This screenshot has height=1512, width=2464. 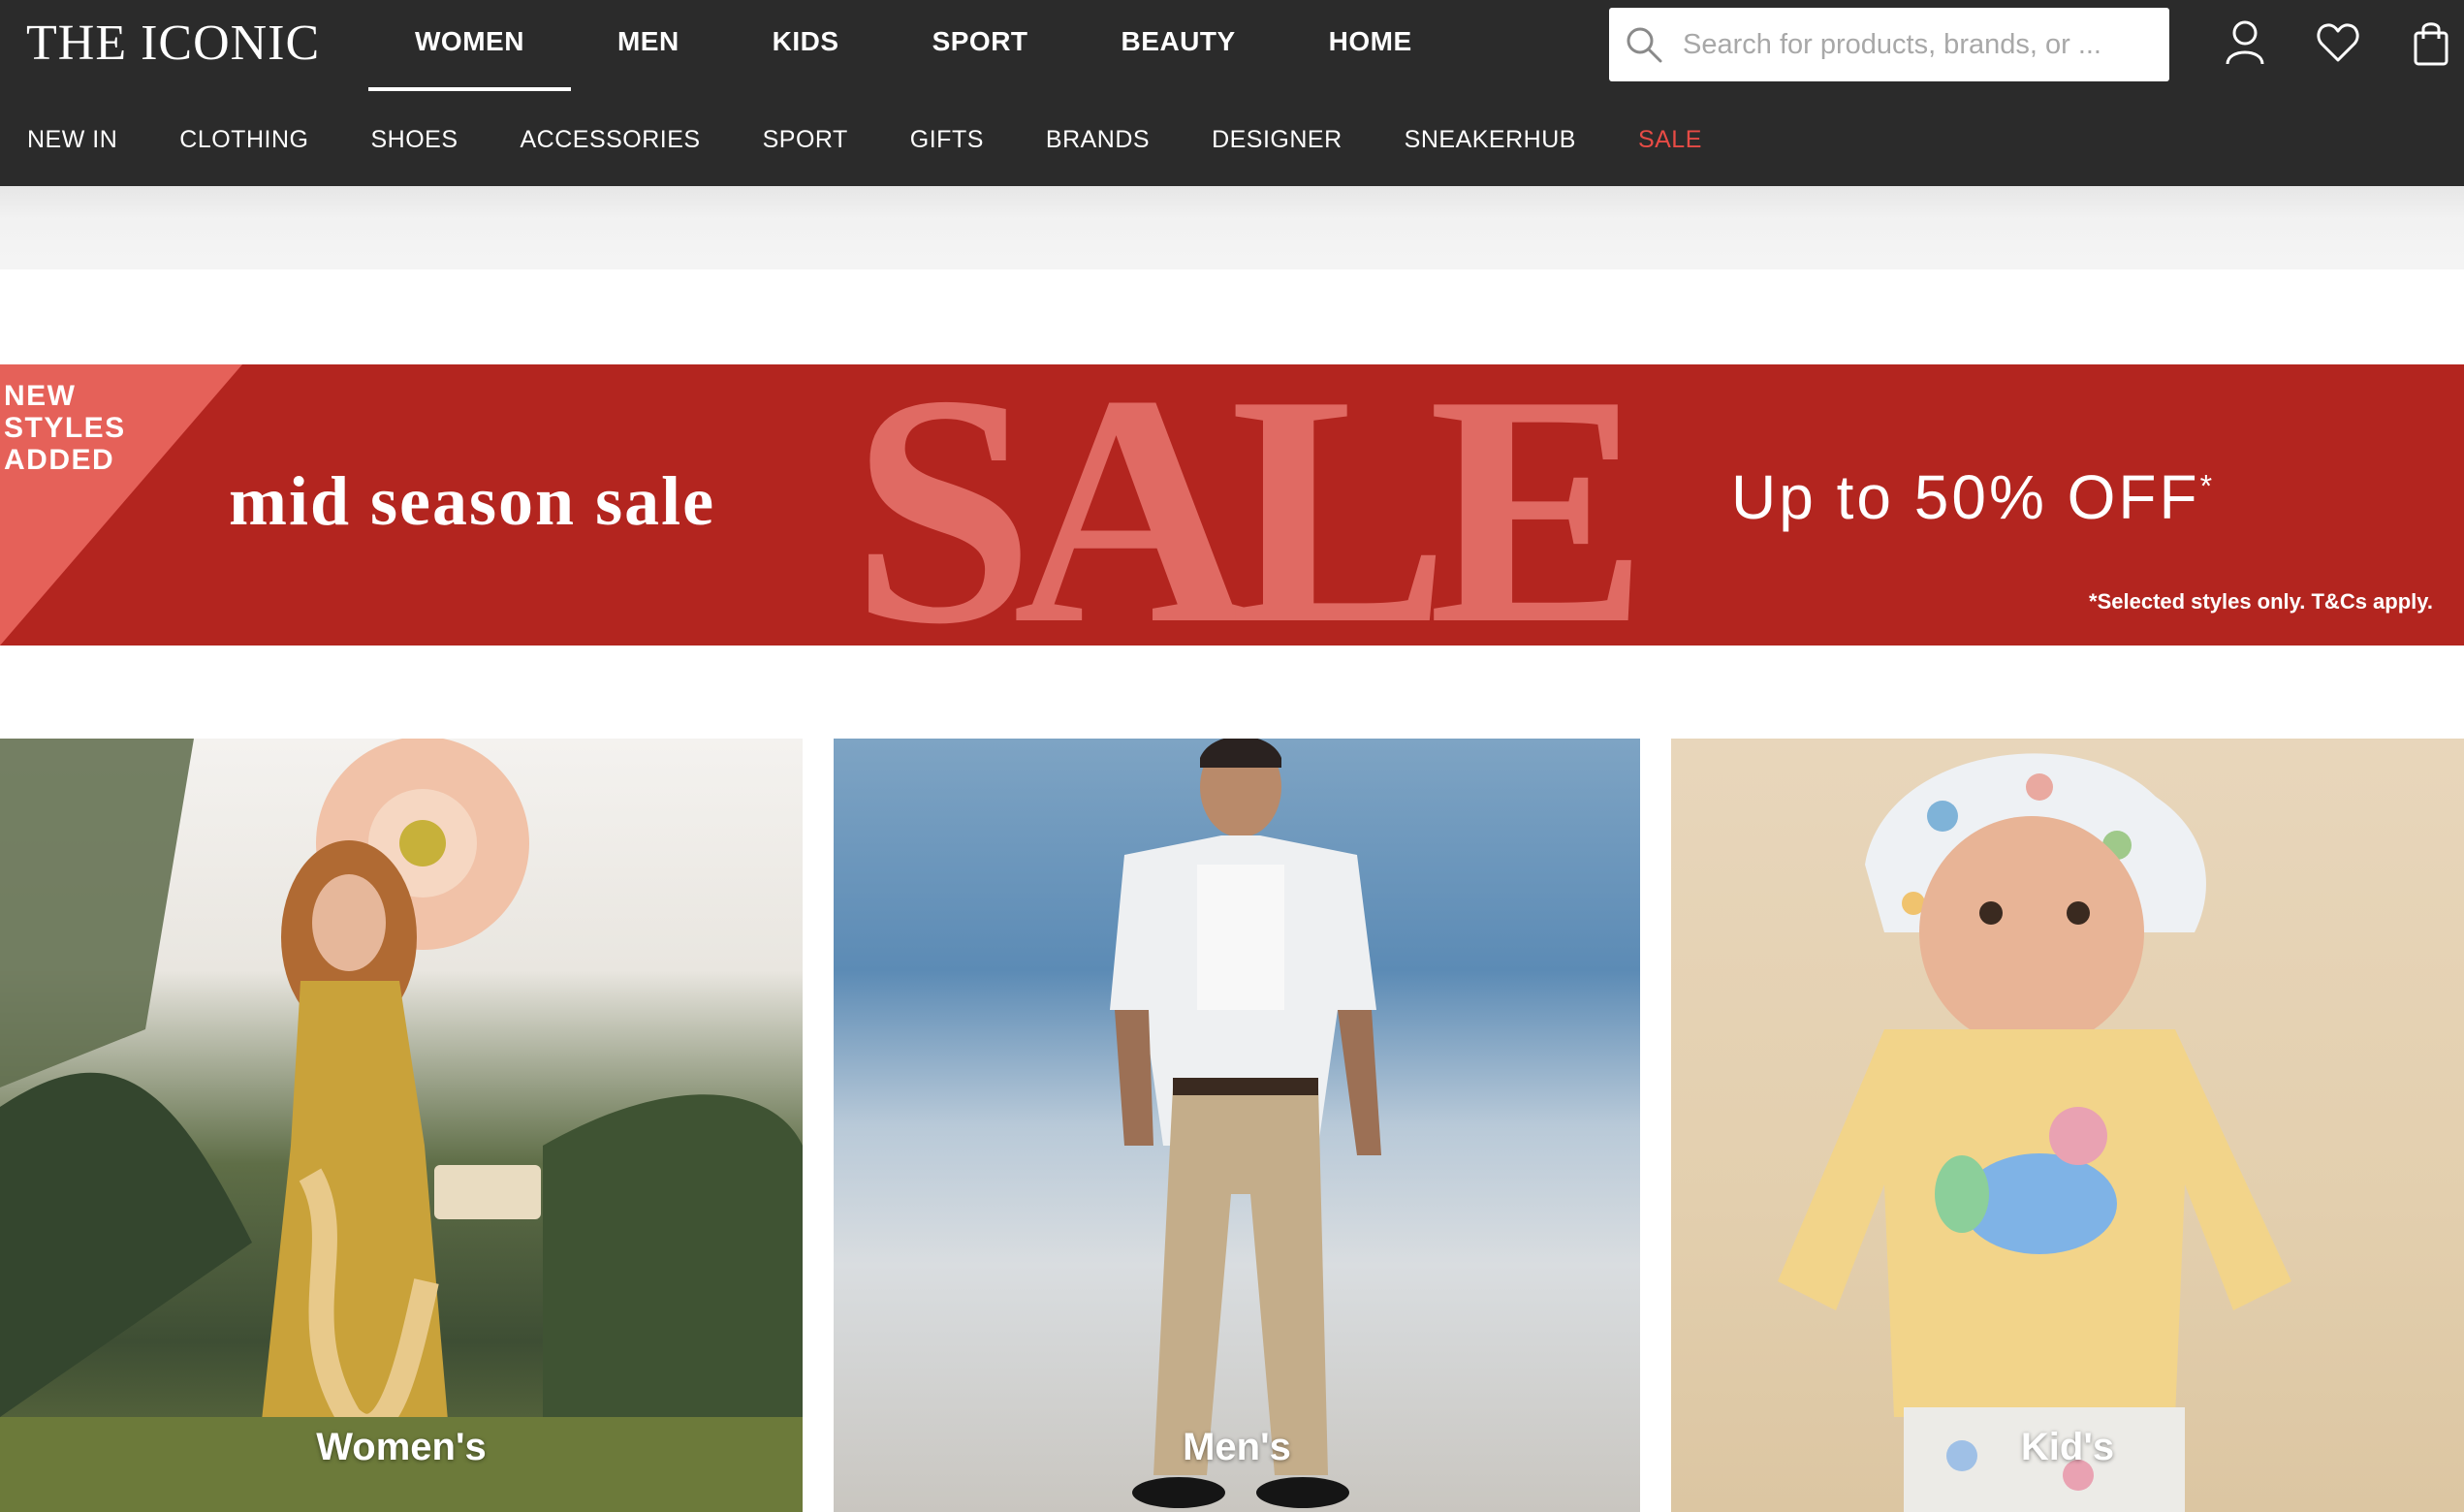 I want to click on banner-sale-word: SALE, so click(x=1249, y=505).